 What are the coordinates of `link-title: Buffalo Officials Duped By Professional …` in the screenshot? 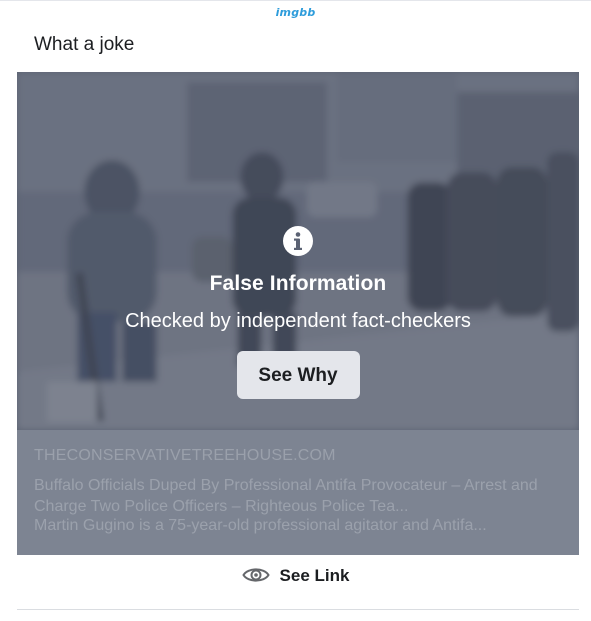 It's located at (286, 496).